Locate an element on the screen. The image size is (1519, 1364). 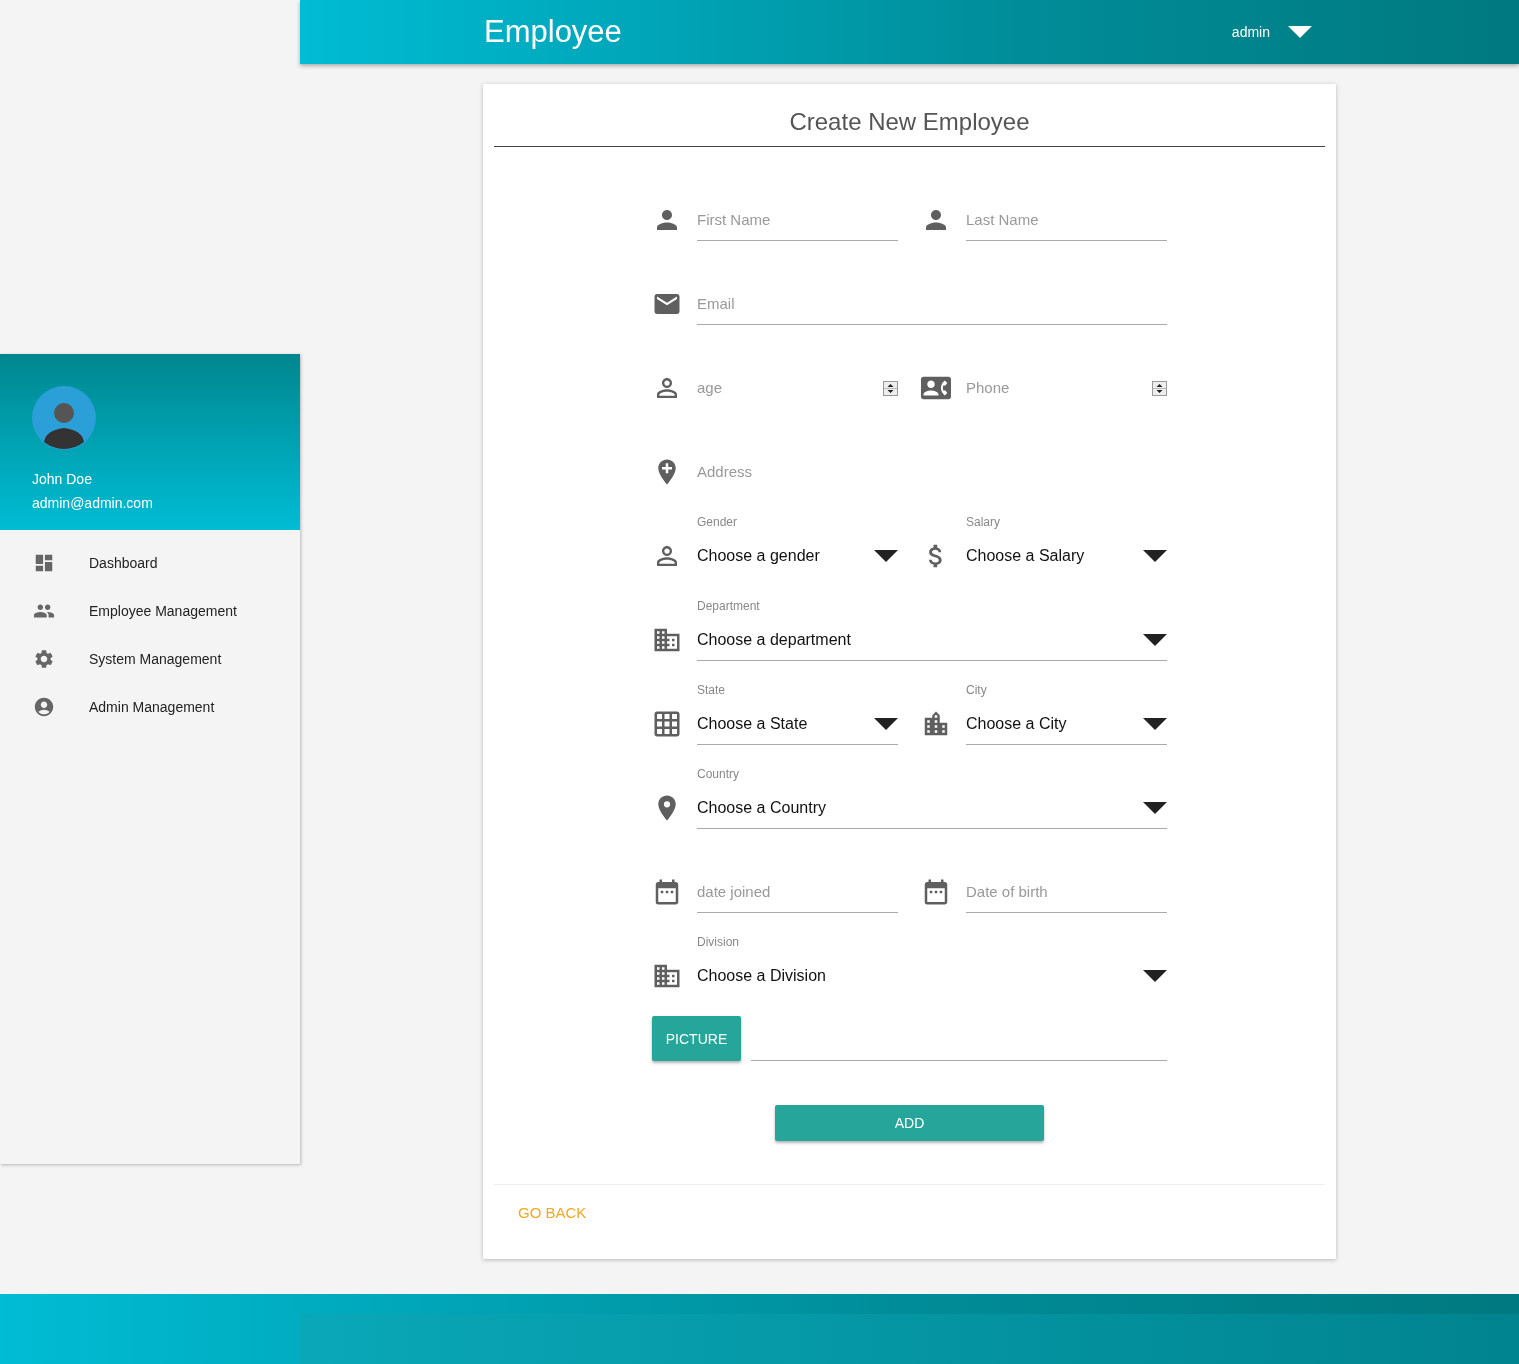
select-field: Choose a gender is located at coordinates (797, 556).